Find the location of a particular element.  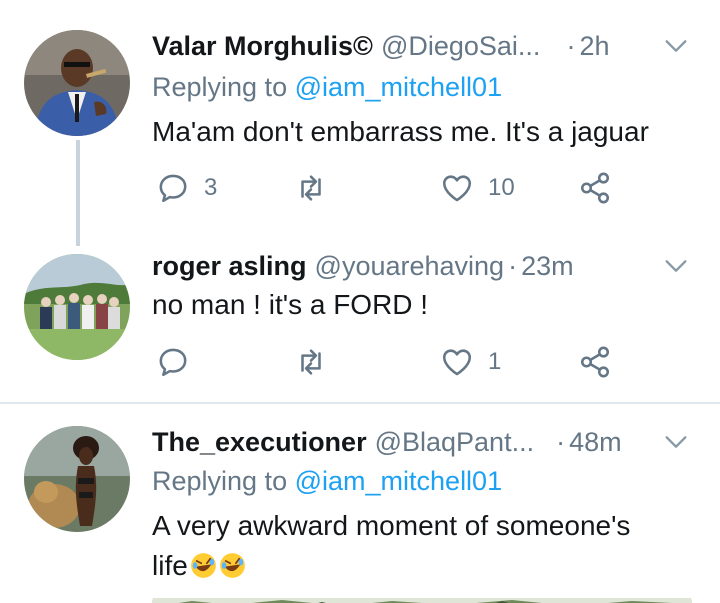

share-icon is located at coordinates (595, 188).